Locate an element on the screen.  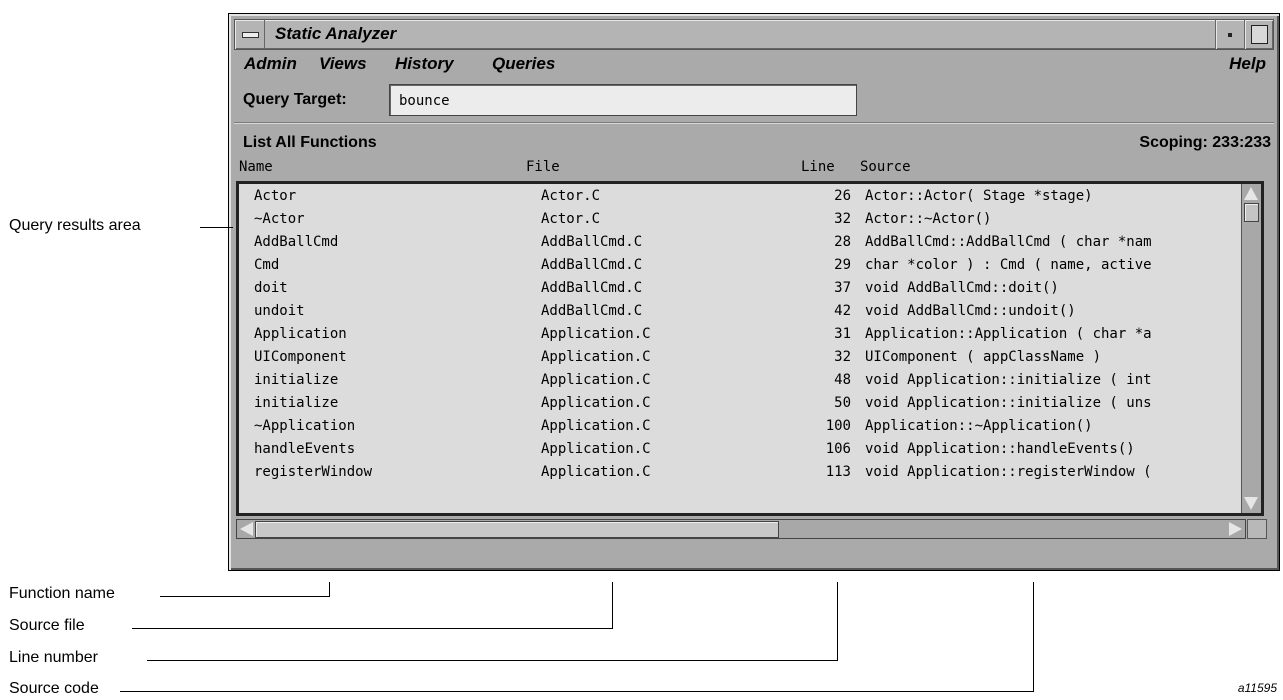
function-name-cell: handleEvents is located at coordinates (305, 449).